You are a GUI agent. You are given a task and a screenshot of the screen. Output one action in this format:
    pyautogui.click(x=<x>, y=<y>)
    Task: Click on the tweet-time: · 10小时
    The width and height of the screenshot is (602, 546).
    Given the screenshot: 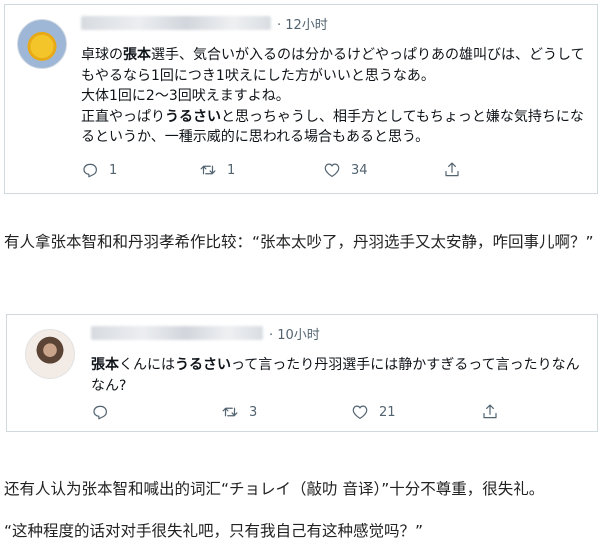 What is the action you would take?
    pyautogui.click(x=294, y=333)
    